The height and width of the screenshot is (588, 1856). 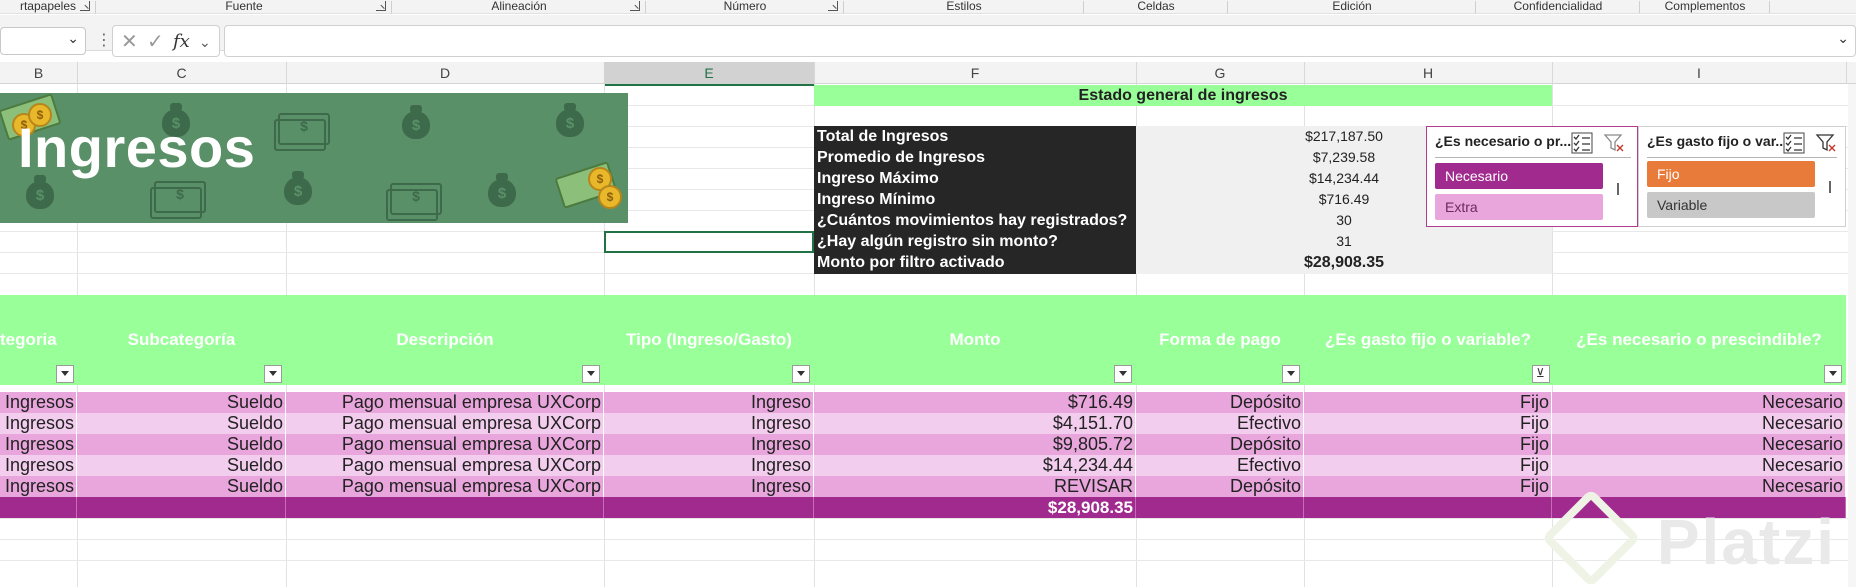 What do you see at coordinates (181, 42) in the screenshot?
I see `insert-function-icon: fx` at bounding box center [181, 42].